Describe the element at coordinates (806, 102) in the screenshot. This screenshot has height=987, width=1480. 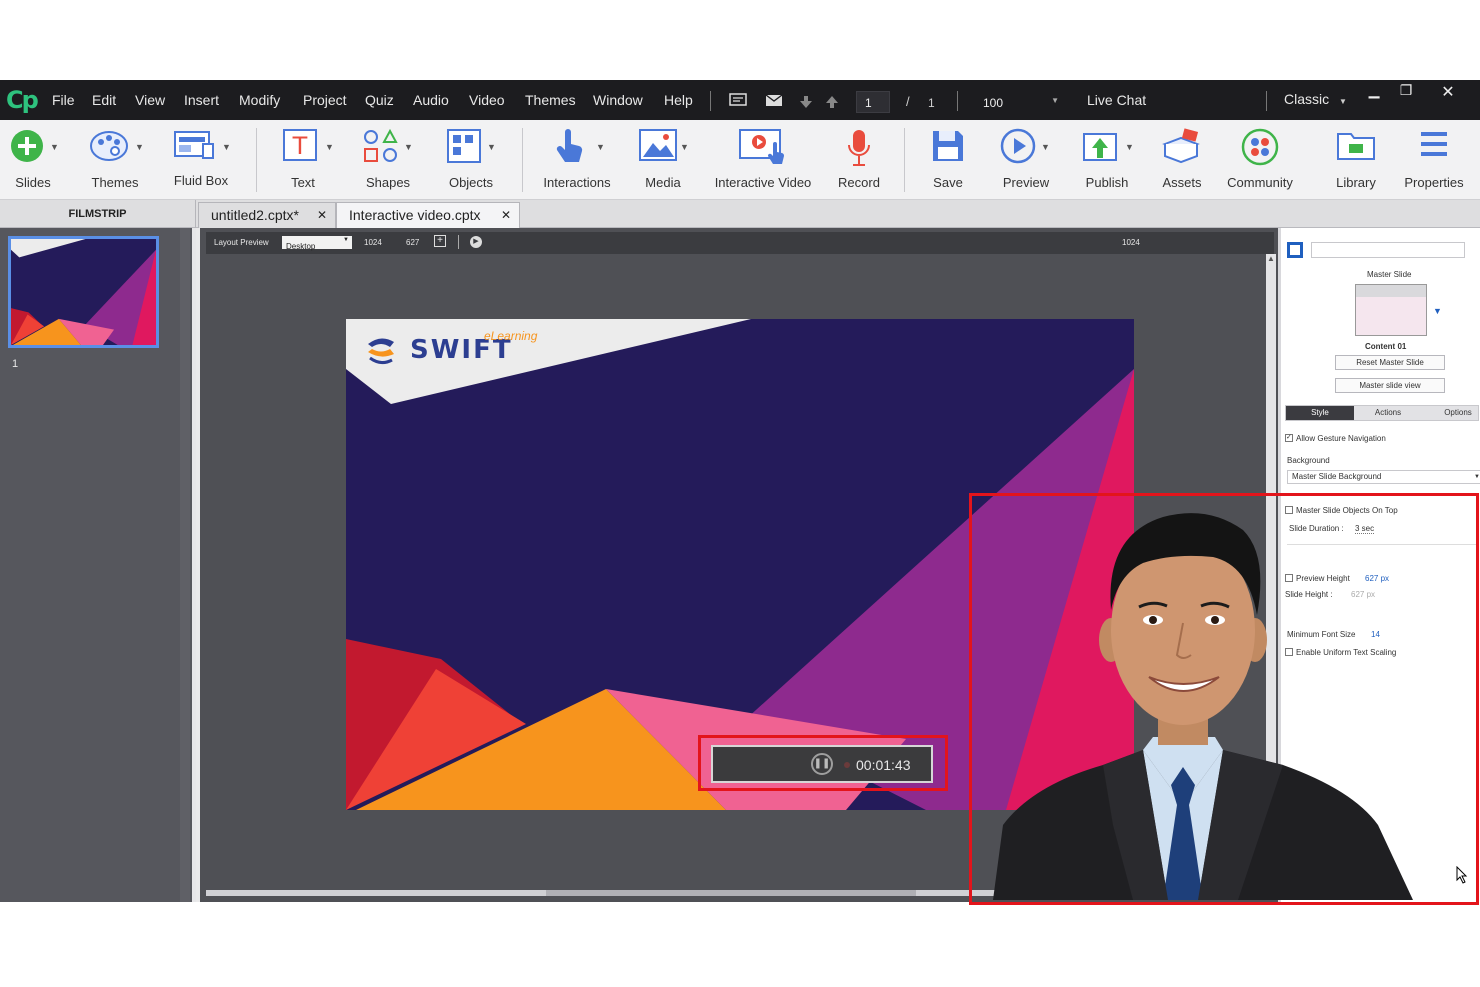
I see `arrow-down-icon` at that location.